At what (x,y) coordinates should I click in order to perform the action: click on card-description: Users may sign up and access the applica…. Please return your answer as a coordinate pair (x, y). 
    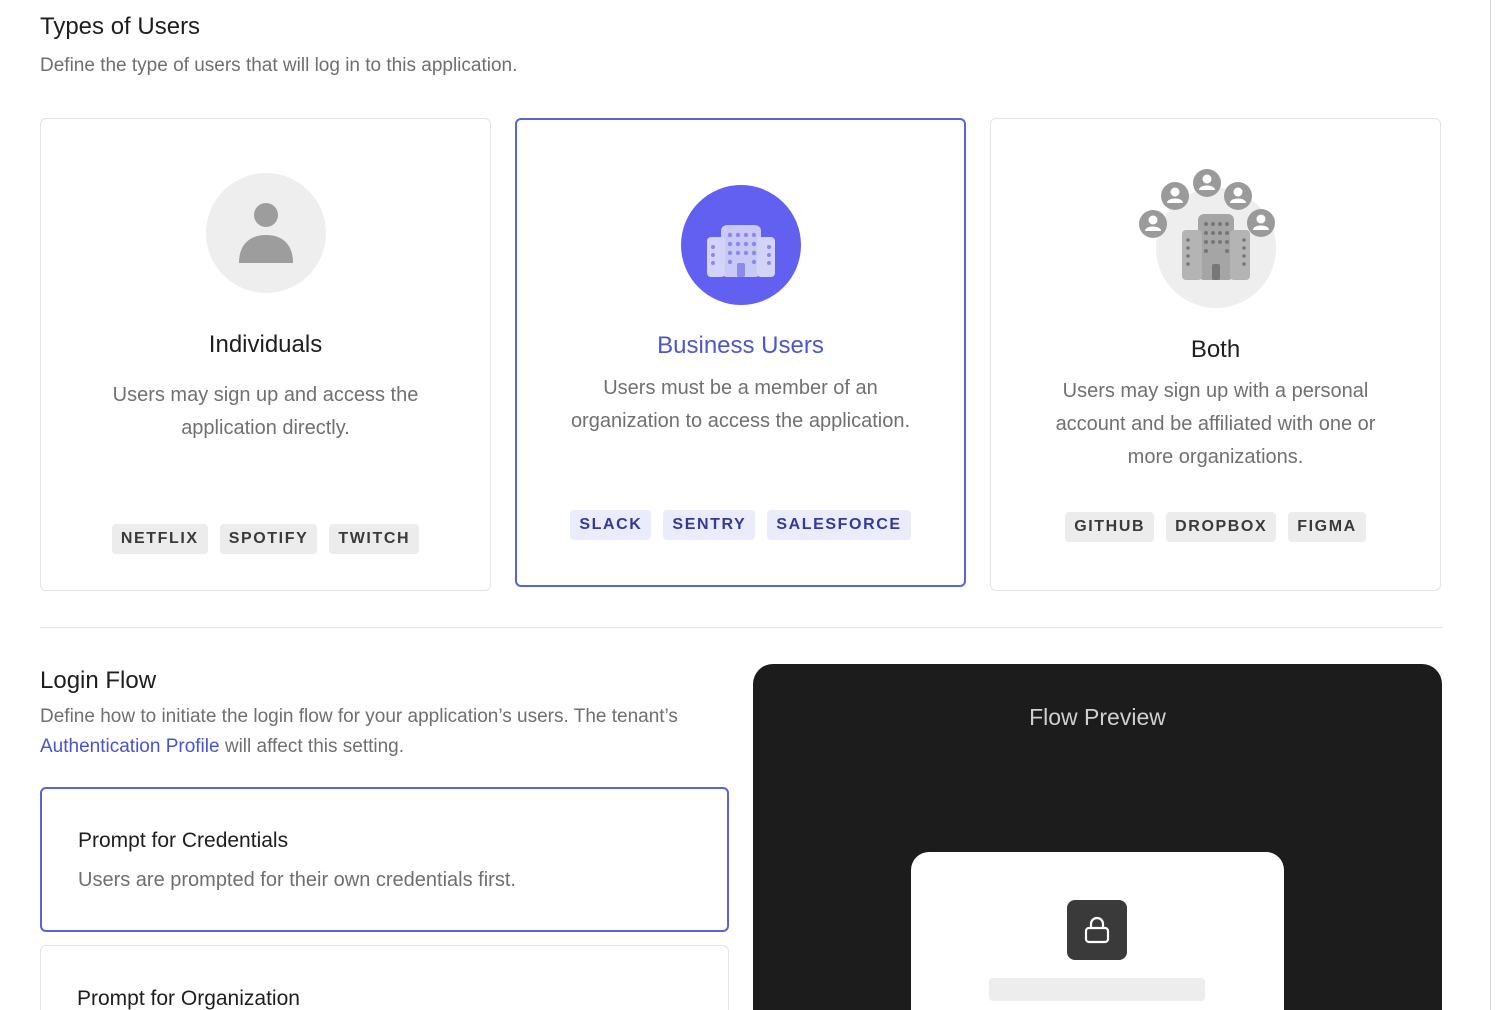
    Looking at the image, I should click on (265, 411).